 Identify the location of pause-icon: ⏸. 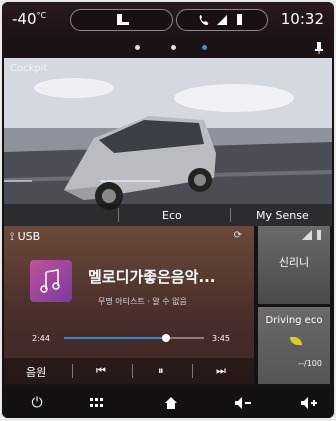
(161, 371).